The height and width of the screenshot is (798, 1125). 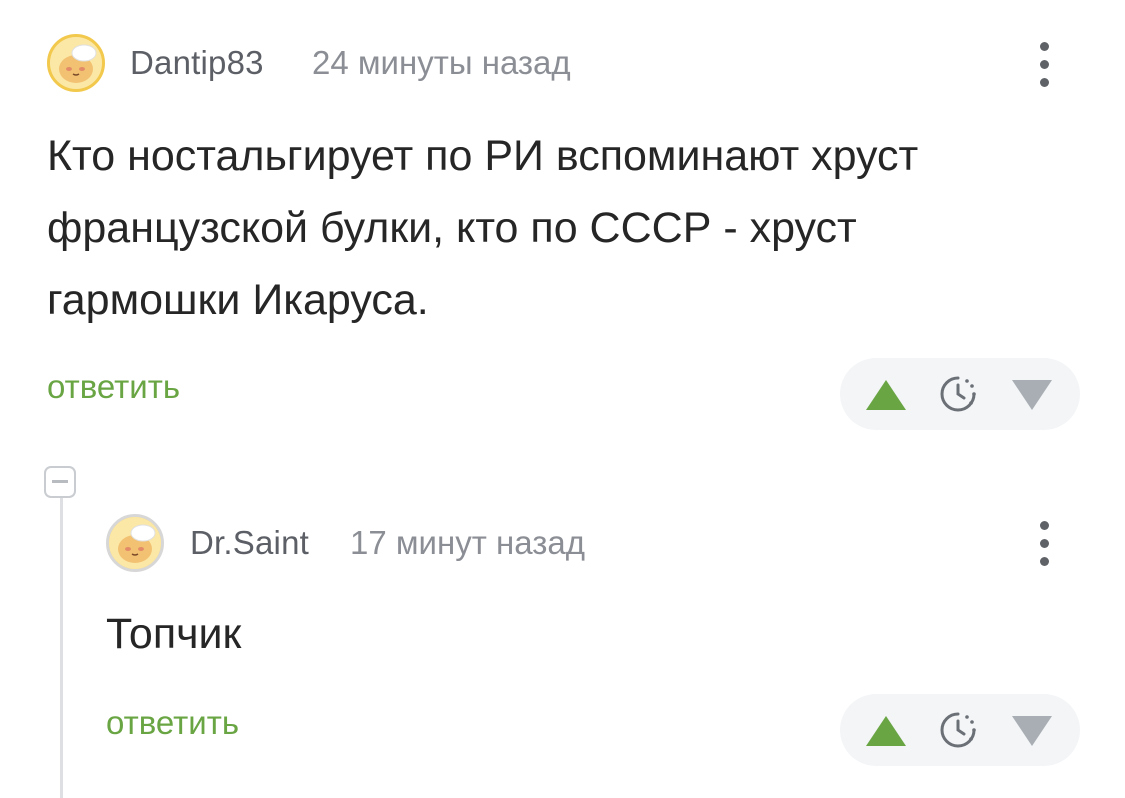 What do you see at coordinates (61, 648) in the screenshot?
I see `thread-line` at bounding box center [61, 648].